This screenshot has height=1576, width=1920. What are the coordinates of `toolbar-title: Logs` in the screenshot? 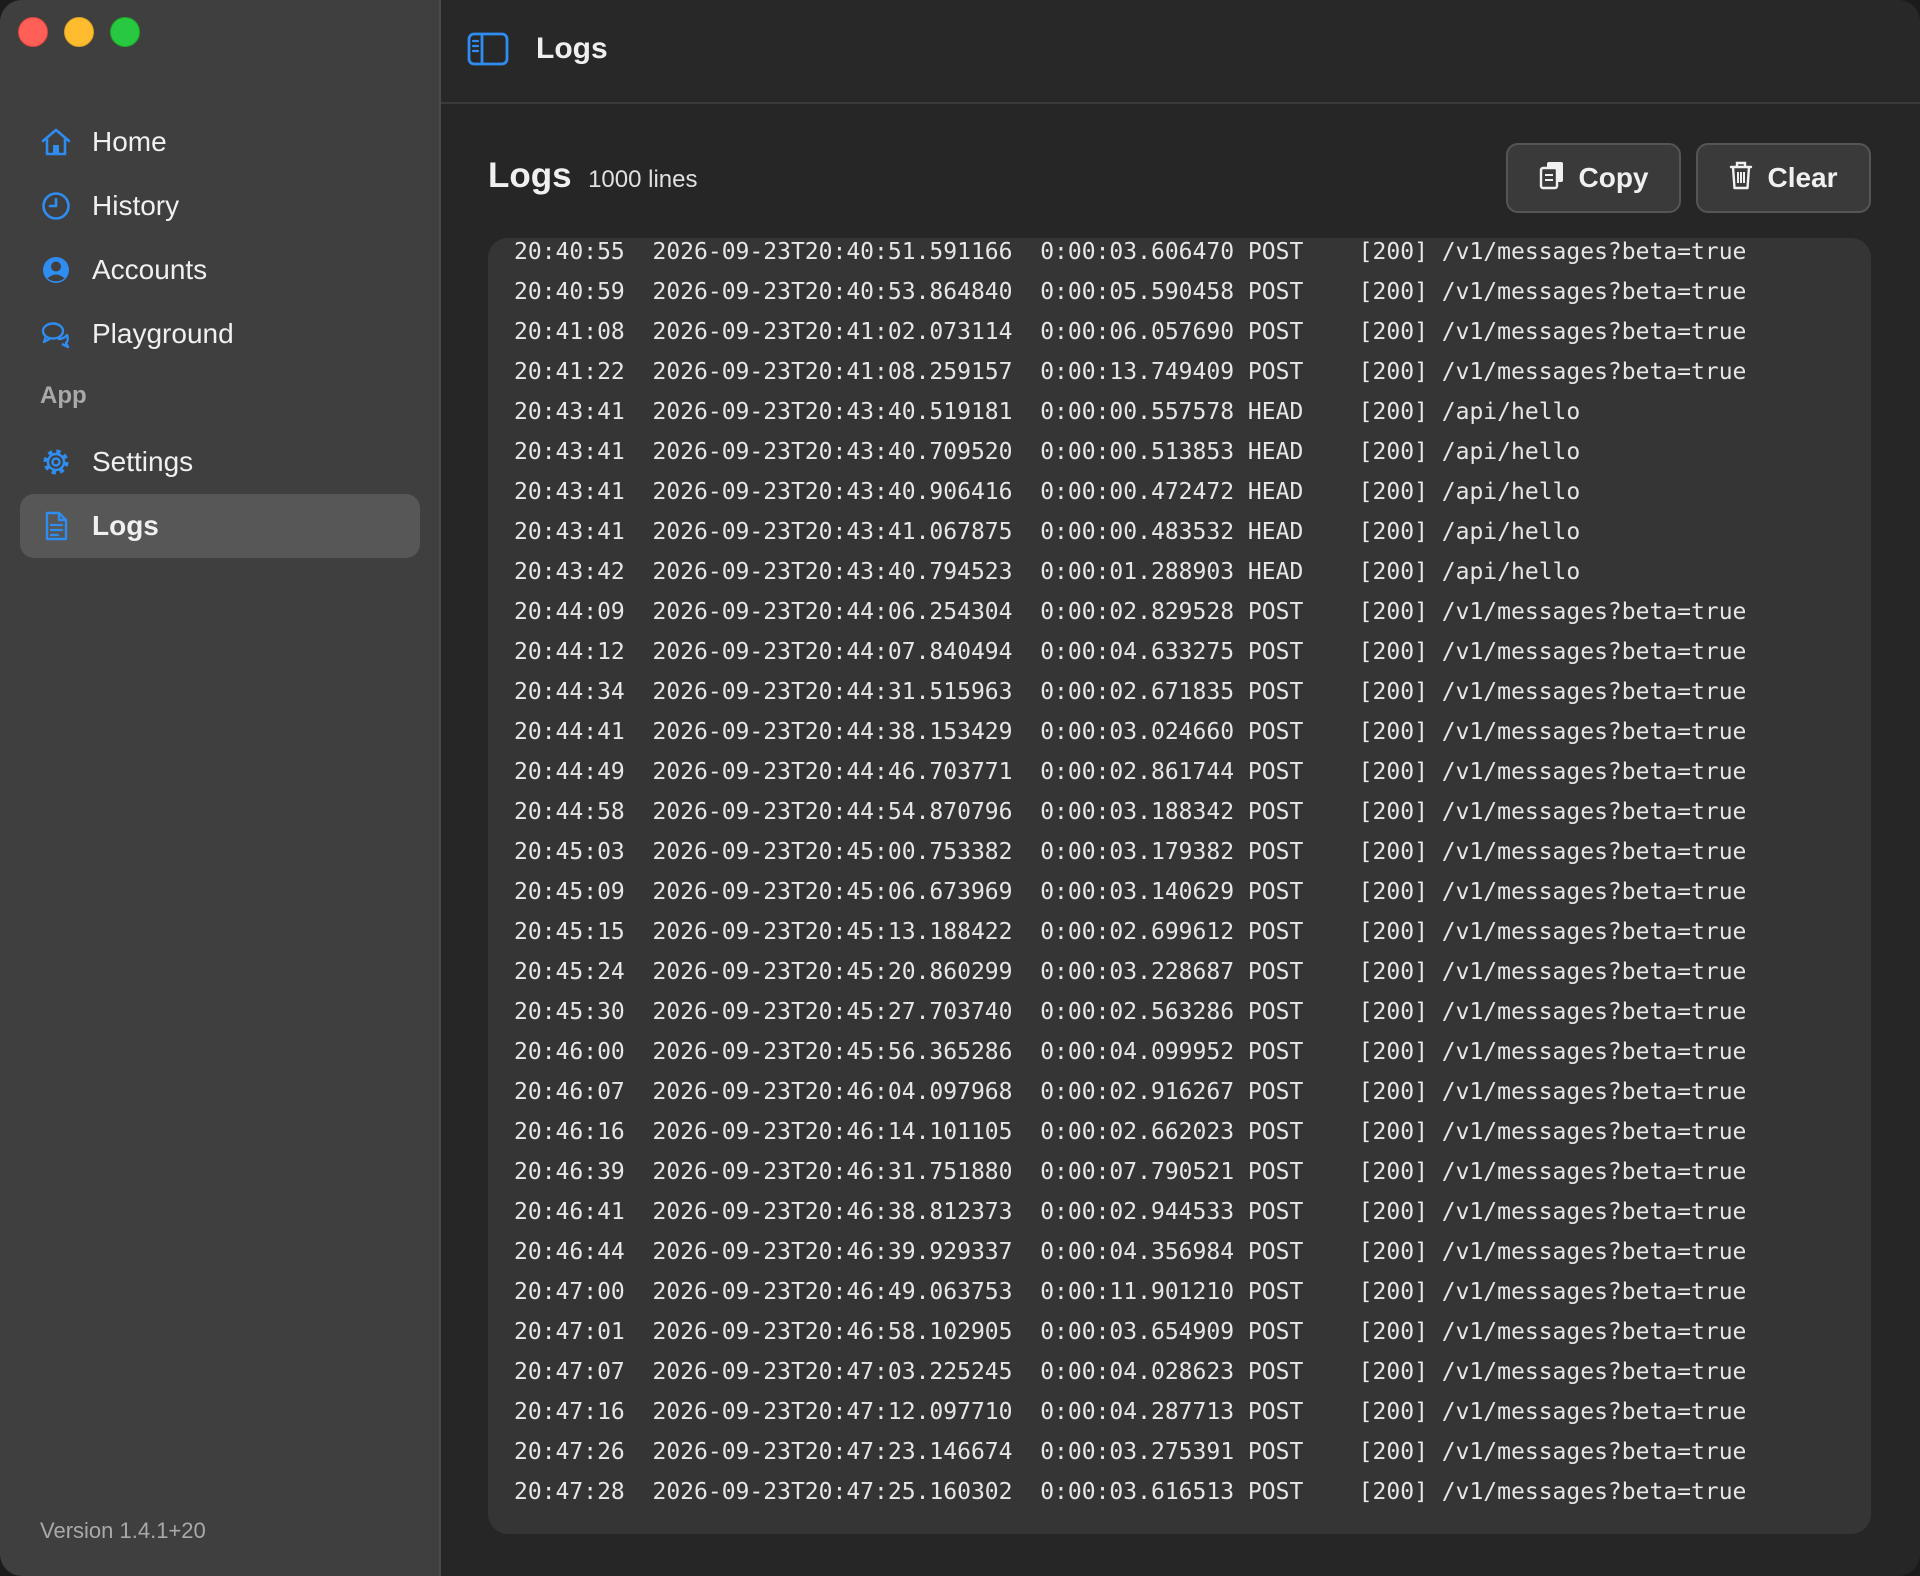 It's located at (572, 48).